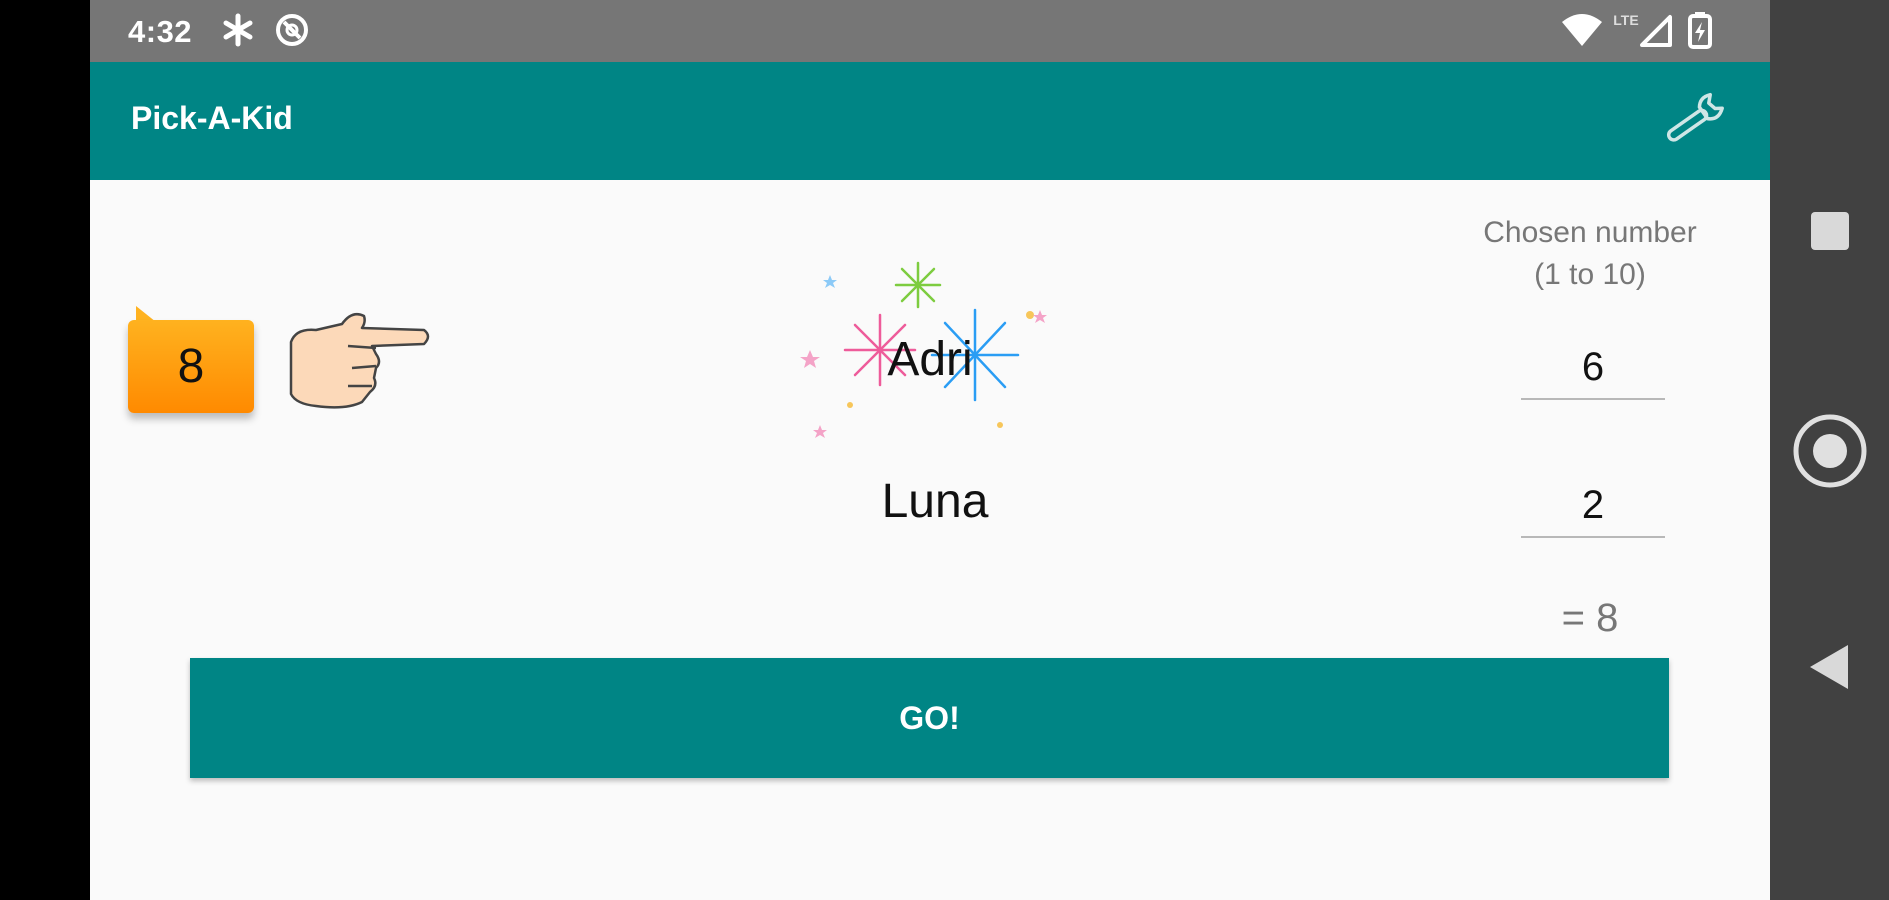  What do you see at coordinates (45, 450) in the screenshot?
I see `left-letterbox` at bounding box center [45, 450].